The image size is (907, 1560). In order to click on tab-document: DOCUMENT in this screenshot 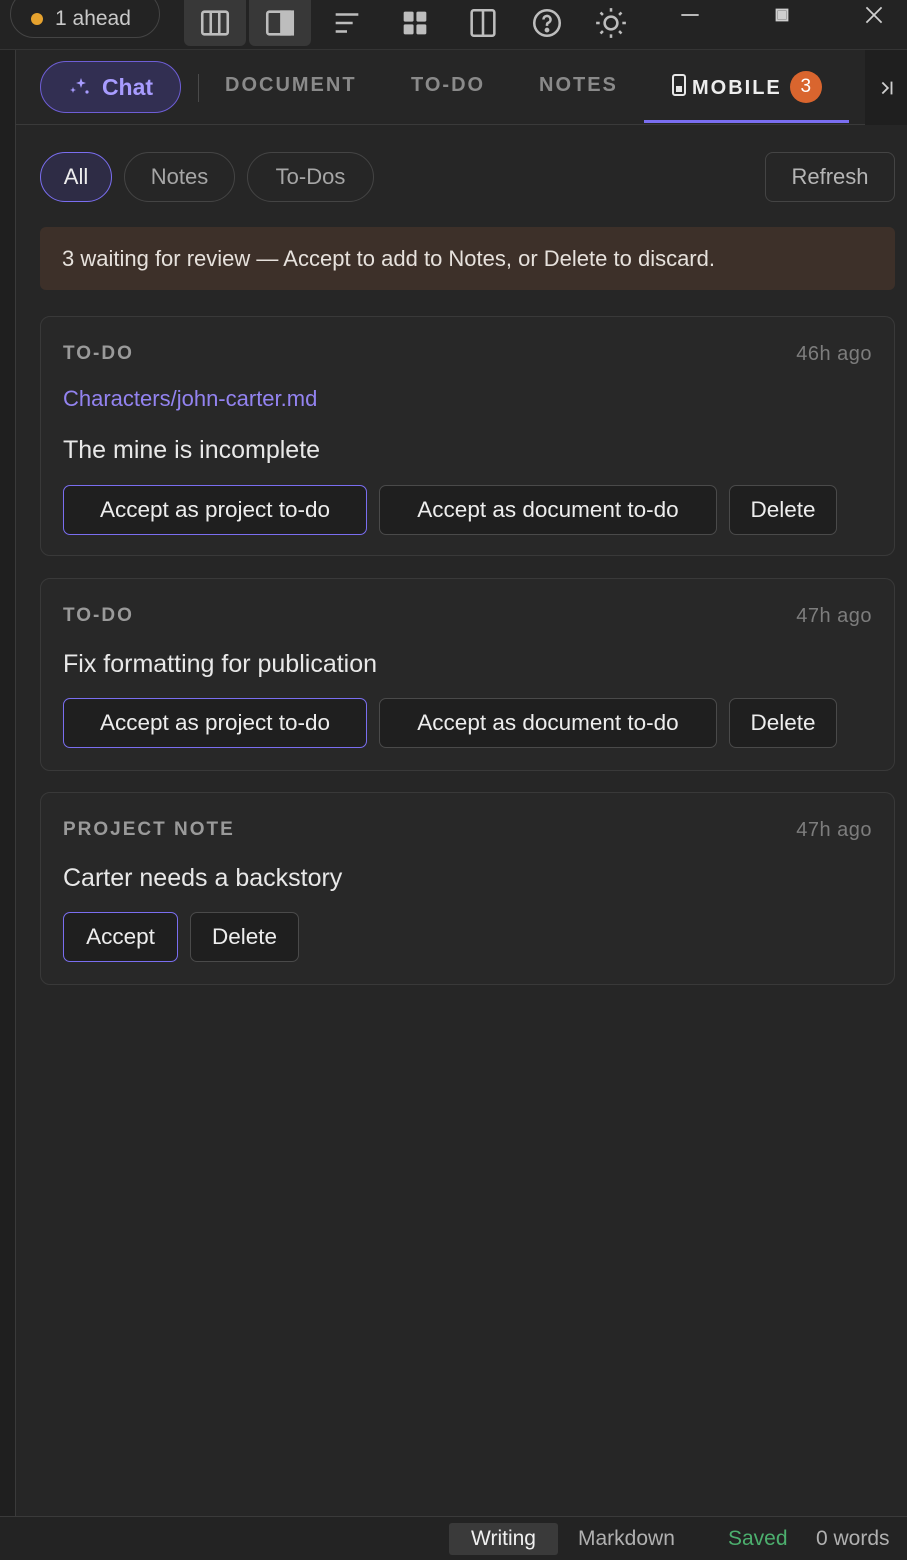, I will do `click(291, 85)`.